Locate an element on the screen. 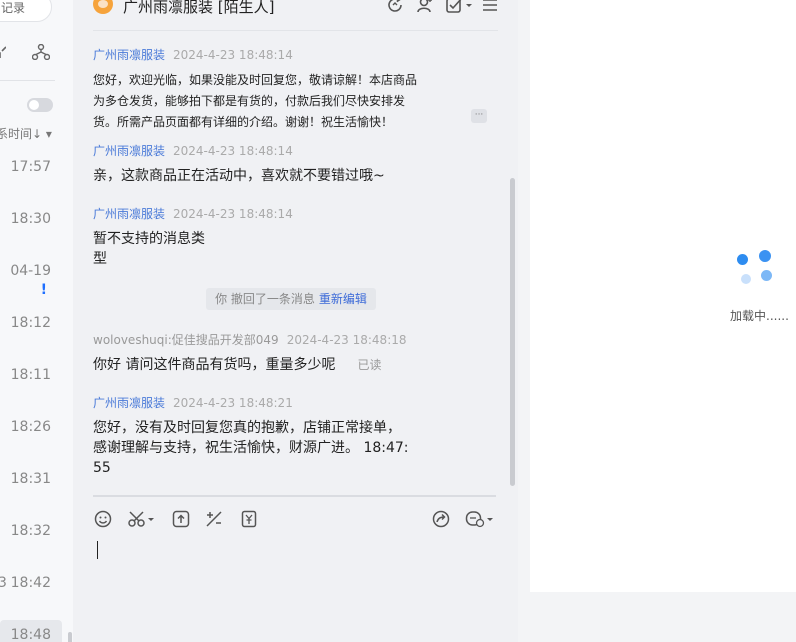  quick-reply-icon is located at coordinates (441, 519).